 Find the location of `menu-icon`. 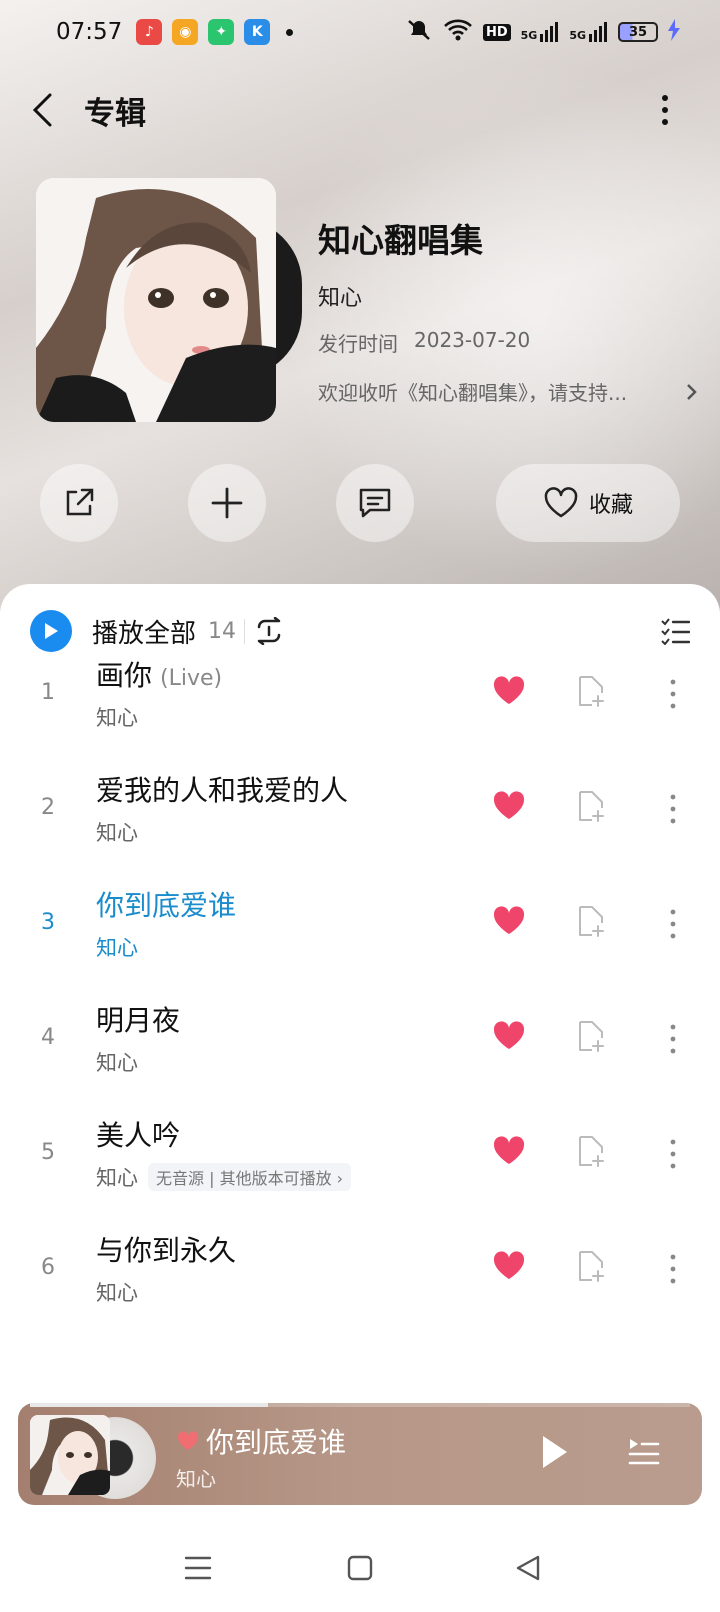

menu-icon is located at coordinates (198, 1568).